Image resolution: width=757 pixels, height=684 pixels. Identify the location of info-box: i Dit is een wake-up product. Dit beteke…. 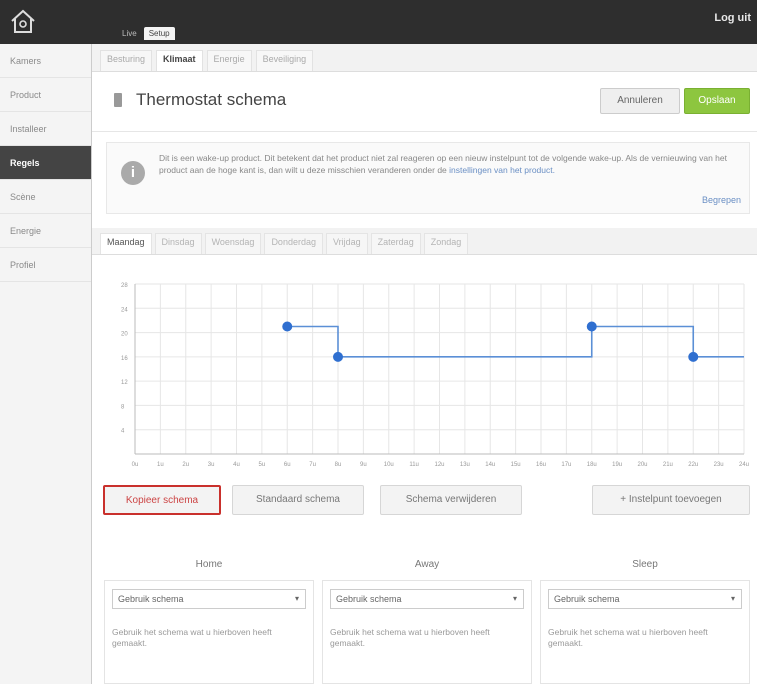
(428, 178).